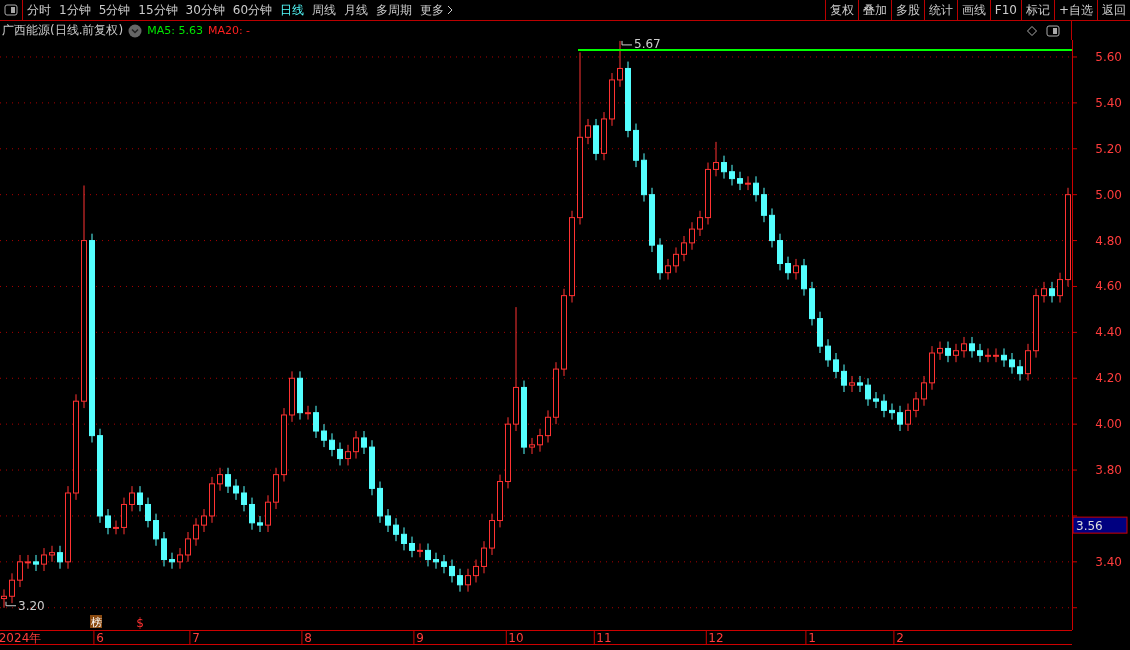 The width and height of the screenshot is (1130, 650). Describe the element at coordinates (841, 10) in the screenshot. I see `toolbar-button: 复权` at that location.